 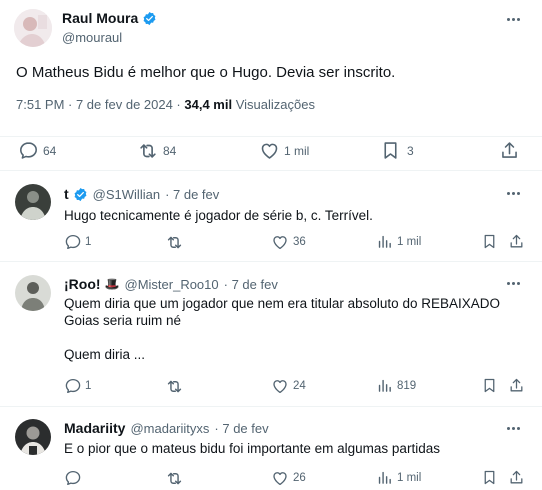 What do you see at coordinates (407, 385) in the screenshot?
I see `views-count: 819` at bounding box center [407, 385].